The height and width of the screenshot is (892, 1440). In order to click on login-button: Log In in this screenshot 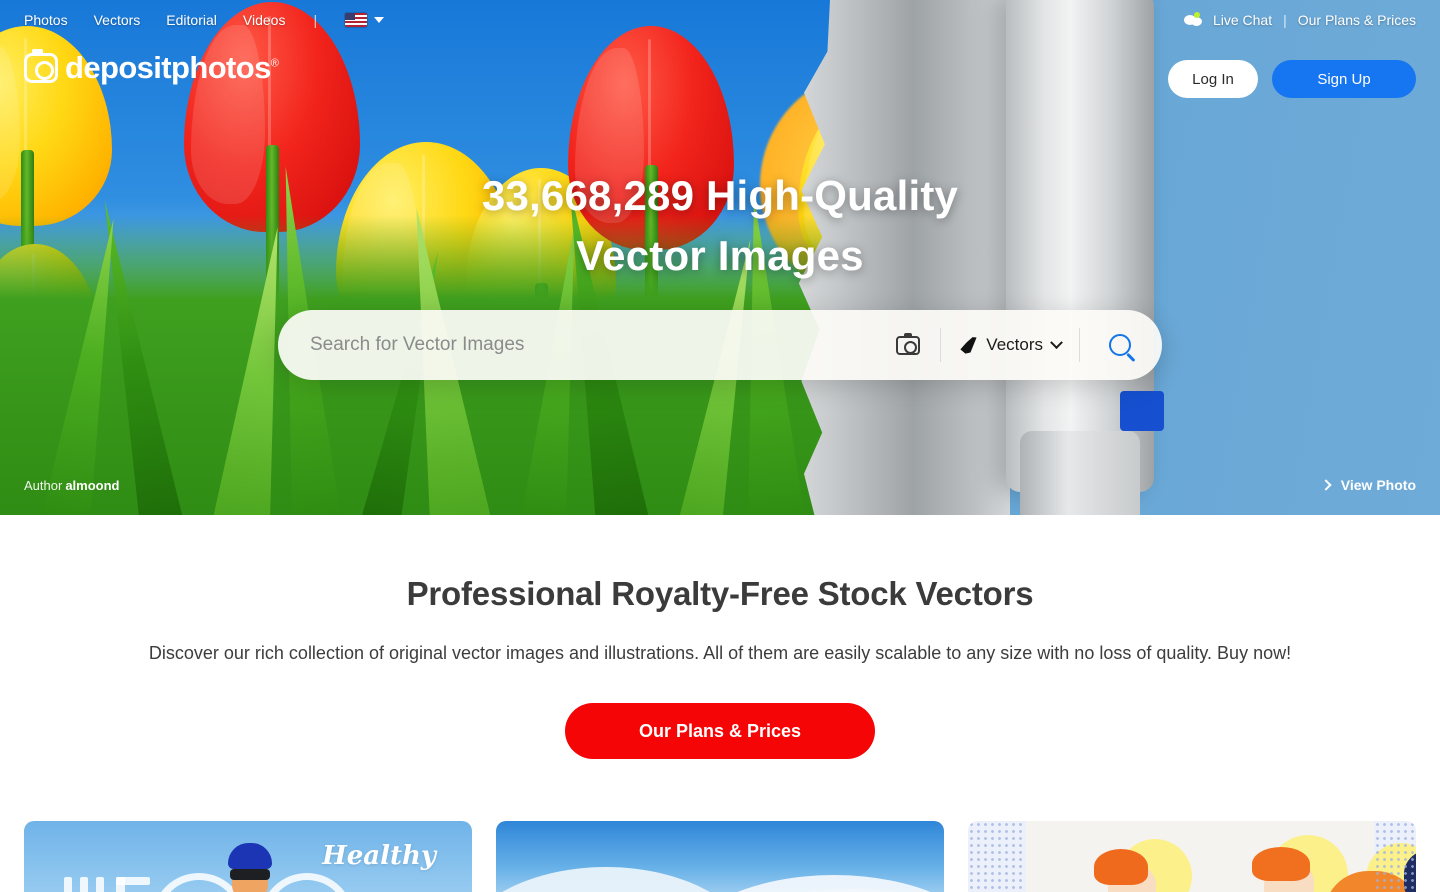, I will do `click(1213, 79)`.